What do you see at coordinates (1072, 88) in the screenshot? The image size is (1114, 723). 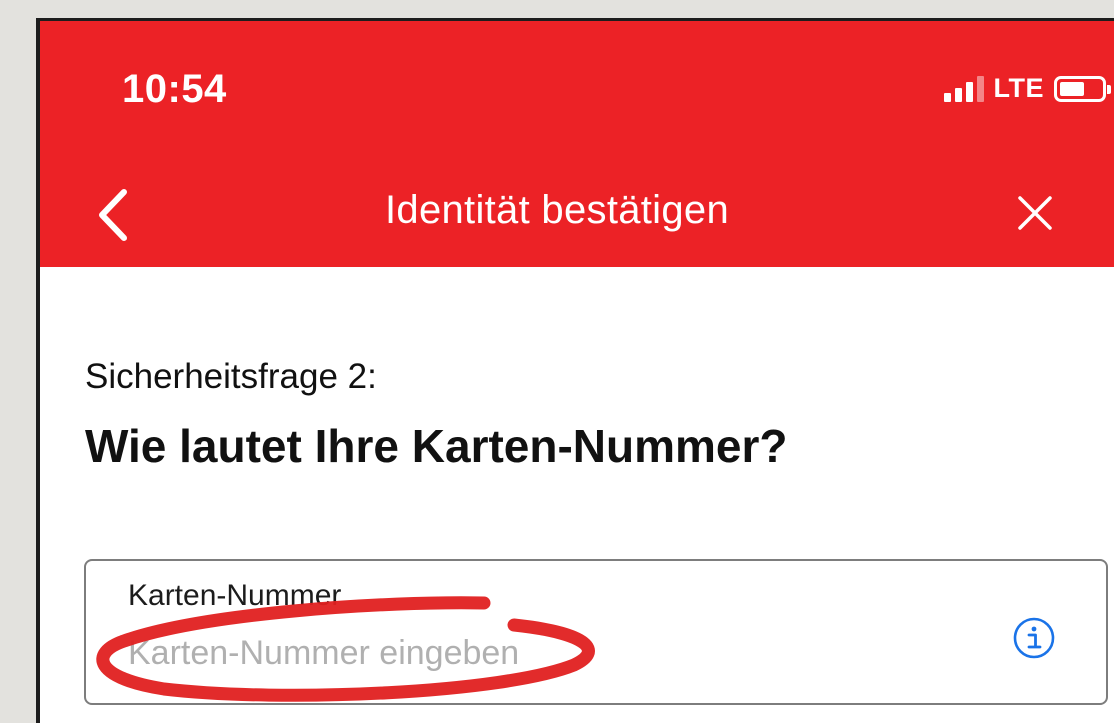 I see `battery-level-fill` at bounding box center [1072, 88].